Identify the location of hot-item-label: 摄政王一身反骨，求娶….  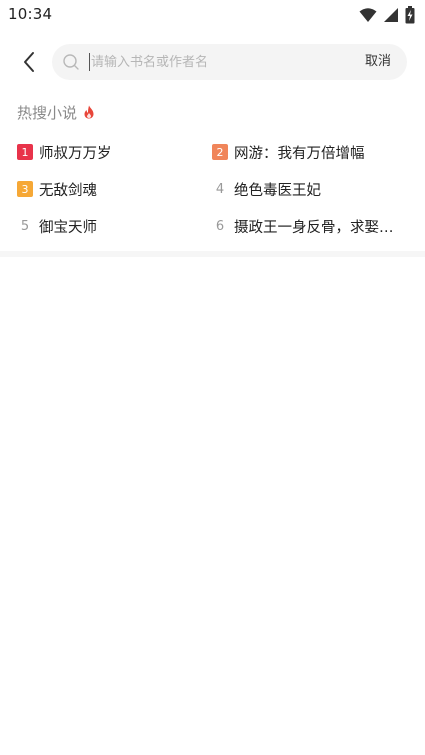
(314, 227).